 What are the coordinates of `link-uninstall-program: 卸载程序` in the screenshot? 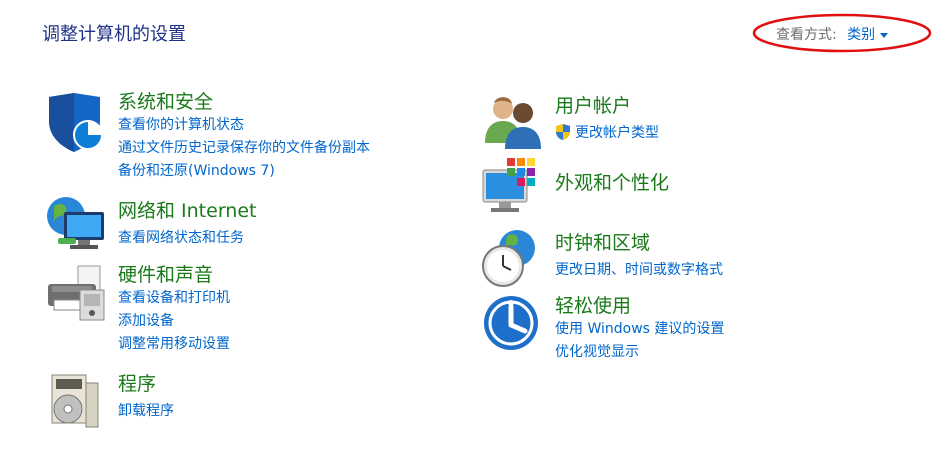 It's located at (146, 410).